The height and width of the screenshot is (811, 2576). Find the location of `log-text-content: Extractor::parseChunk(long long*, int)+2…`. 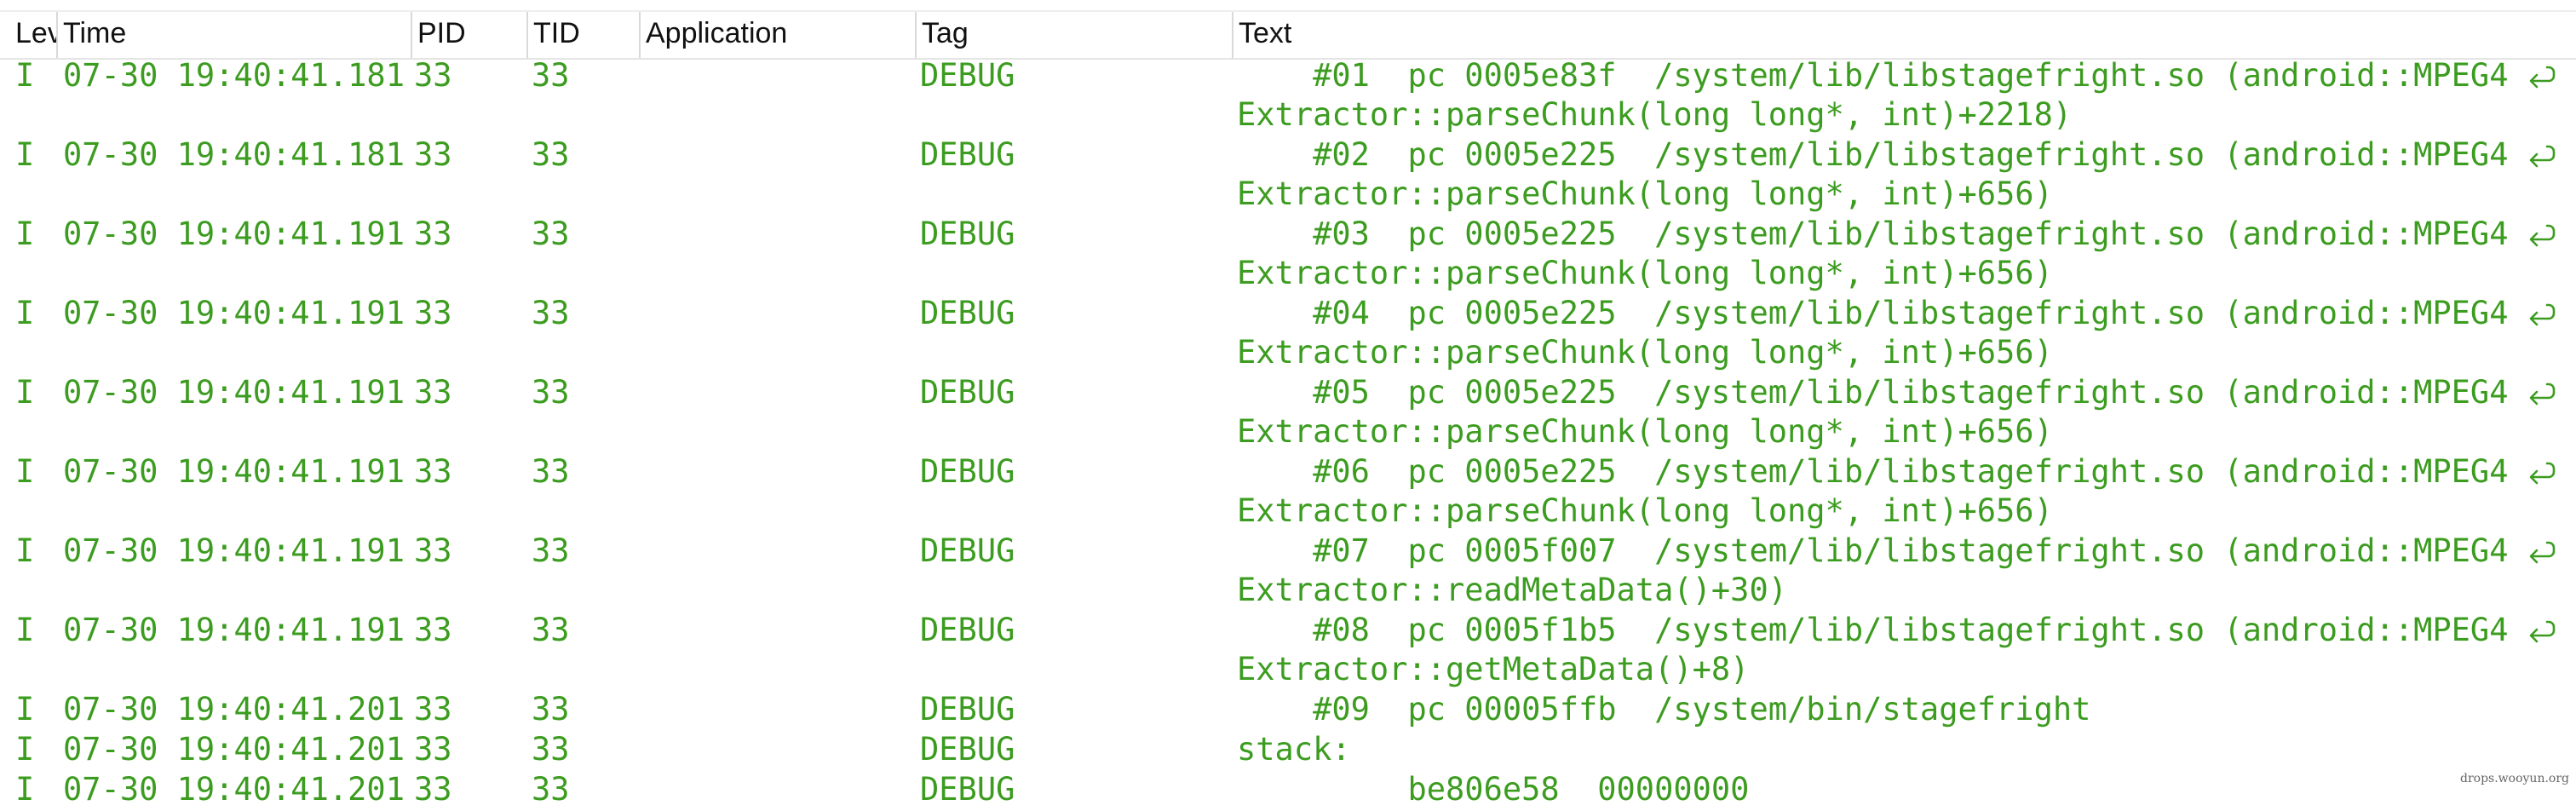

log-text-content: Extractor::parseChunk(long long*, int)+2… is located at coordinates (1655, 114).